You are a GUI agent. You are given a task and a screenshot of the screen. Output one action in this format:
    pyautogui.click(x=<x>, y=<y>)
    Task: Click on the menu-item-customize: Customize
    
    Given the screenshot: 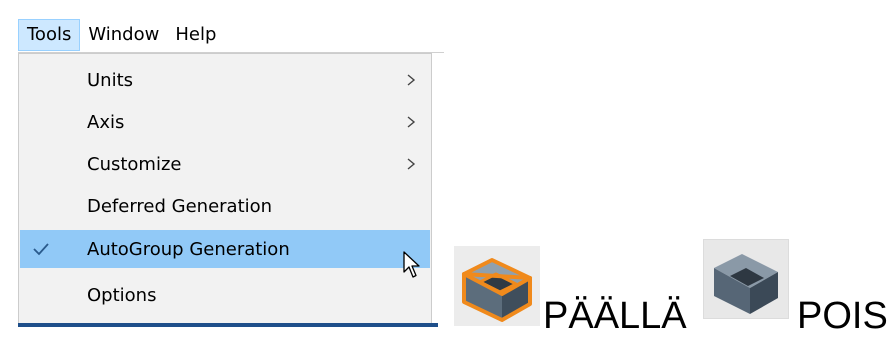 What is the action you would take?
    pyautogui.click(x=225, y=164)
    